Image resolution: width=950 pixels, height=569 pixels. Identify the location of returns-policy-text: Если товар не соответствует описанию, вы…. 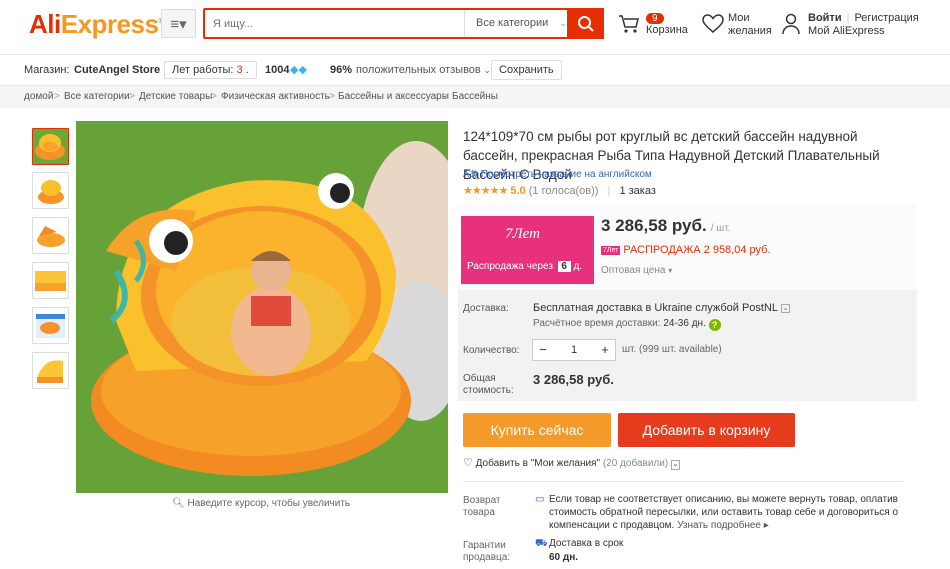
(724, 512).